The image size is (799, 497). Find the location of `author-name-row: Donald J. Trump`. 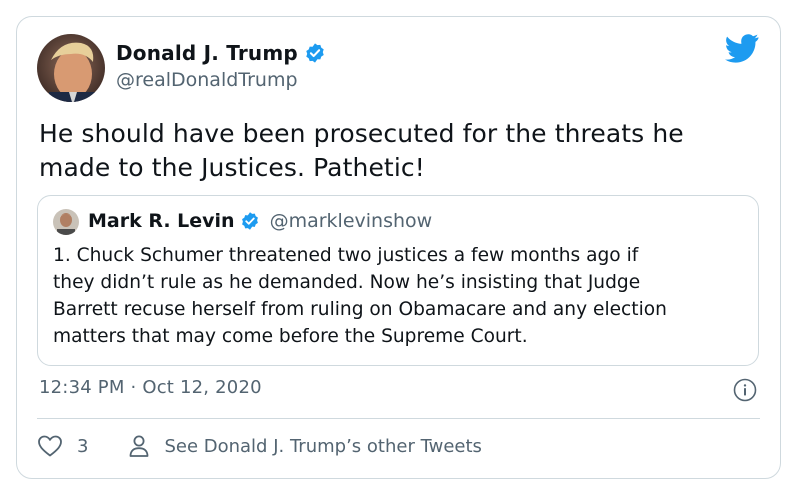

author-name-row: Donald J. Trump is located at coordinates (221, 53).